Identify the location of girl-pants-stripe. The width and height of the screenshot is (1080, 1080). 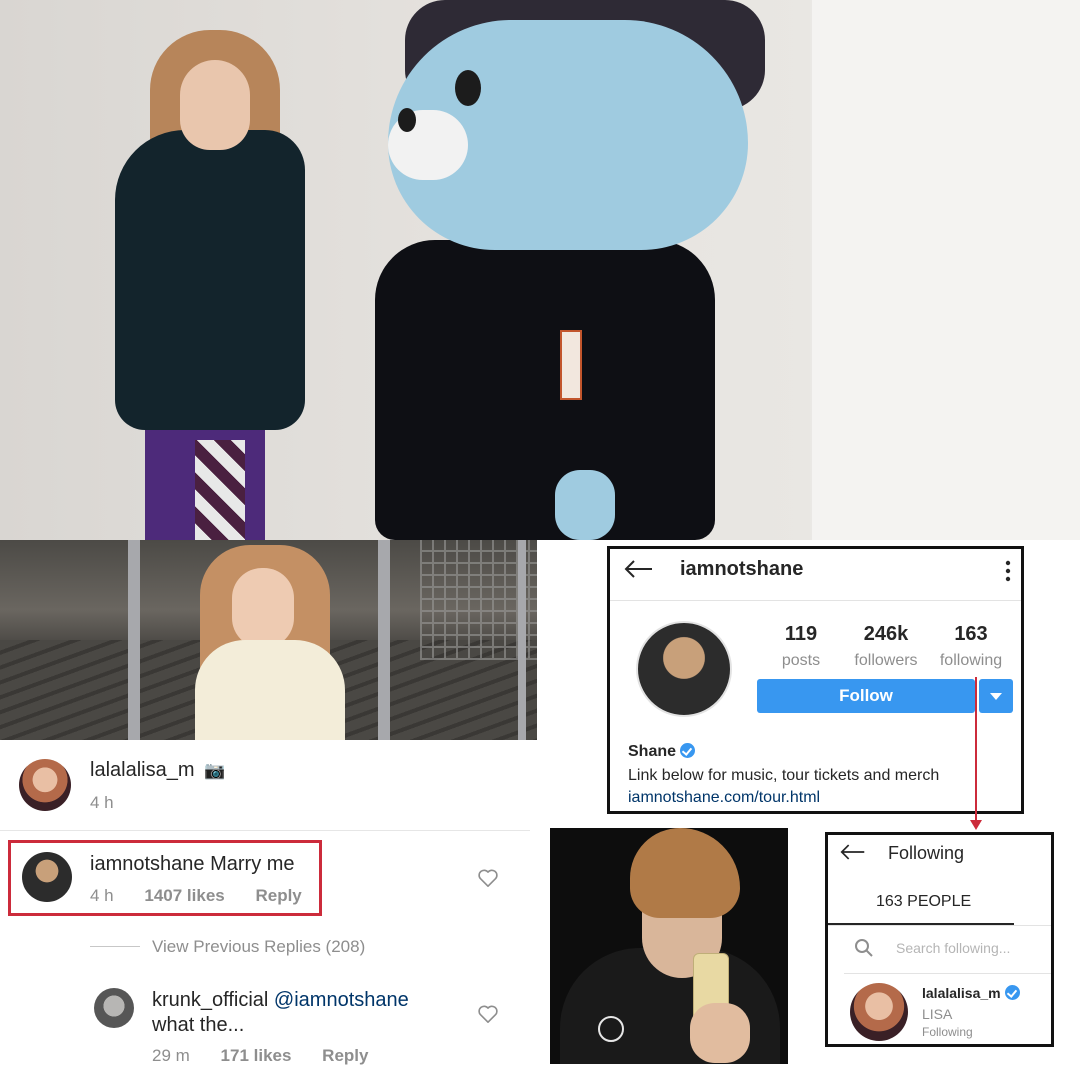
(220, 490).